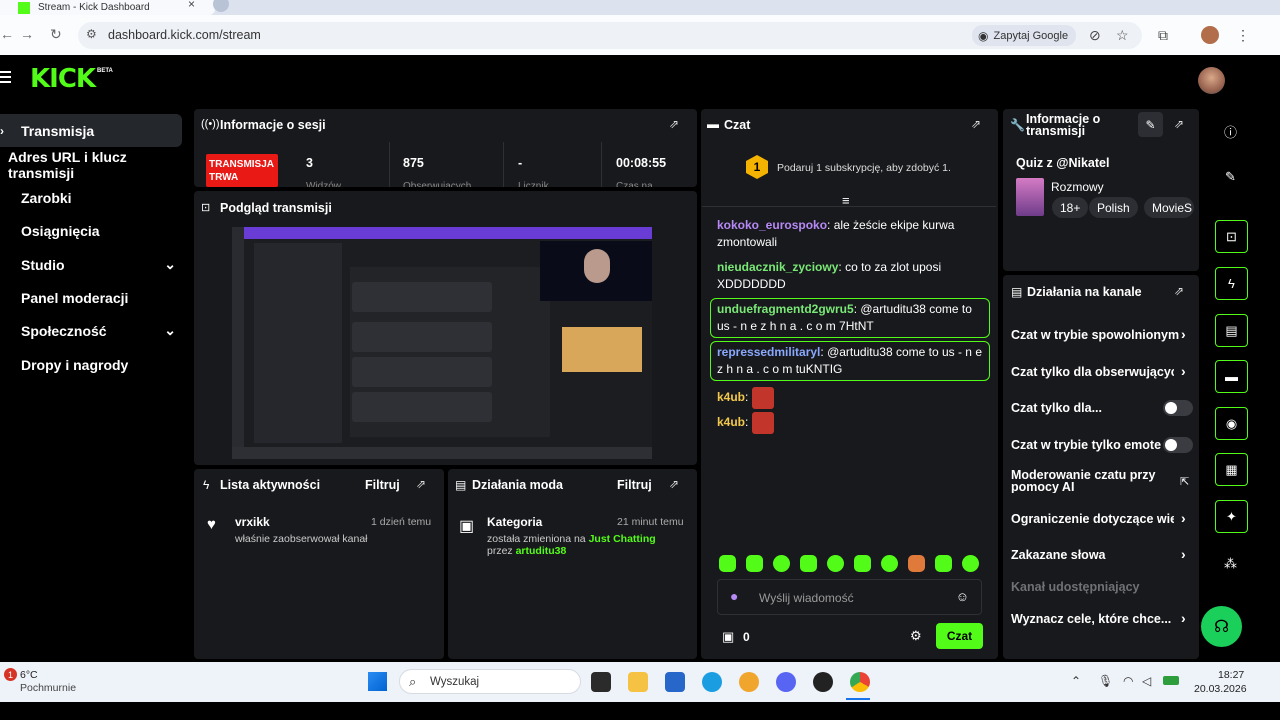 The height and width of the screenshot is (720, 1280). Describe the element at coordinates (768, 352) in the screenshot. I see `chat-username: repressedmilitaryl` at that location.